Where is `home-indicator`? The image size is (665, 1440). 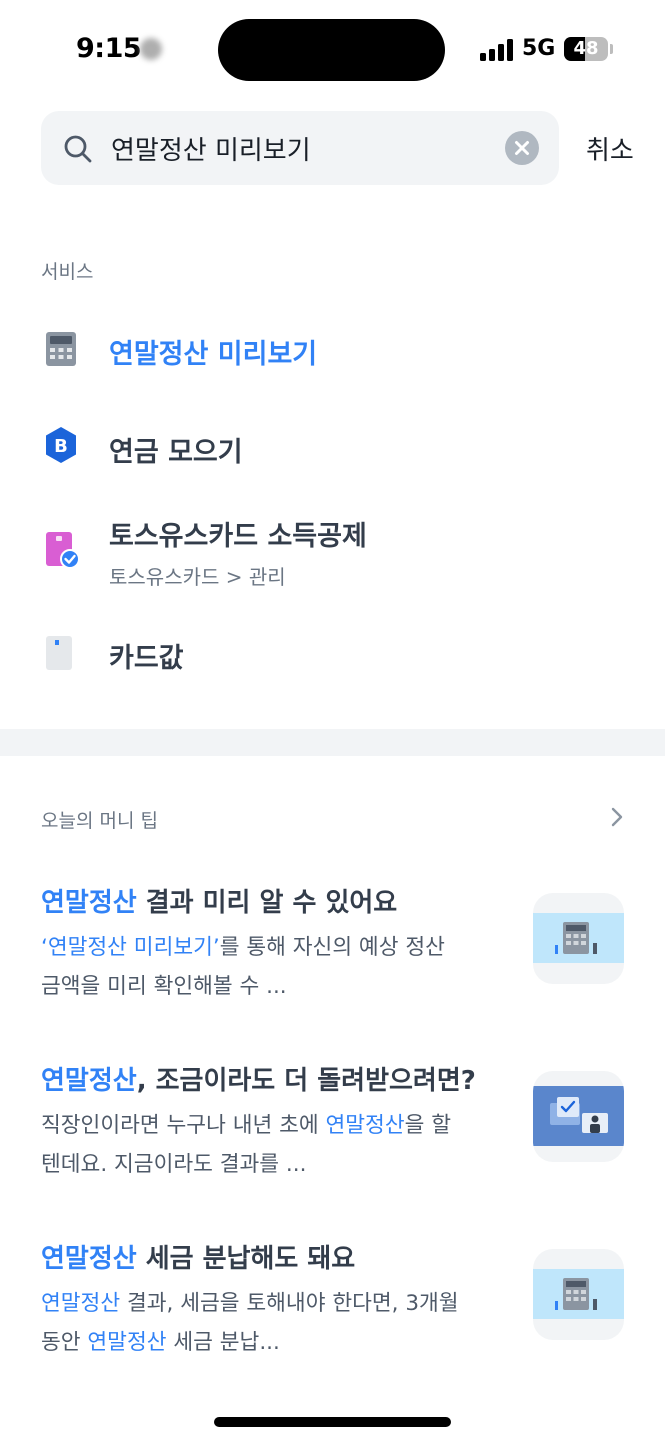
home-indicator is located at coordinates (332, 1422).